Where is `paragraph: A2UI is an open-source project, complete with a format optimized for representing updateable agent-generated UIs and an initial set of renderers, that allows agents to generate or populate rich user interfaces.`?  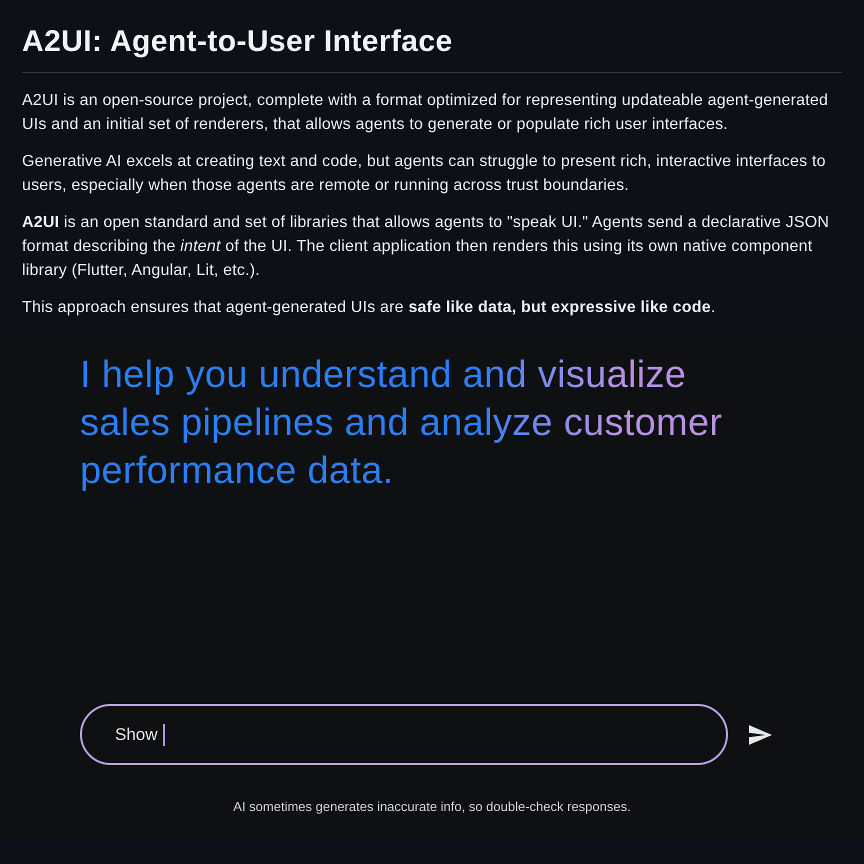
paragraph: A2UI is an open-source project, complete with a format optimized for representing updateable agent-generated UIs and an initial set of renderers, that allows agents to generate or populate rich user interfaces. is located at coordinates (426, 113).